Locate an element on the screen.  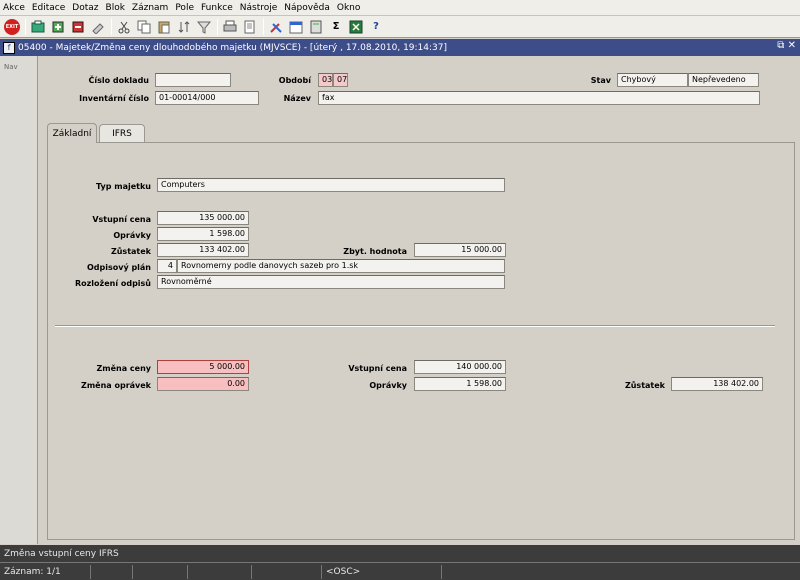
section-divider is located at coordinates (415, 326).